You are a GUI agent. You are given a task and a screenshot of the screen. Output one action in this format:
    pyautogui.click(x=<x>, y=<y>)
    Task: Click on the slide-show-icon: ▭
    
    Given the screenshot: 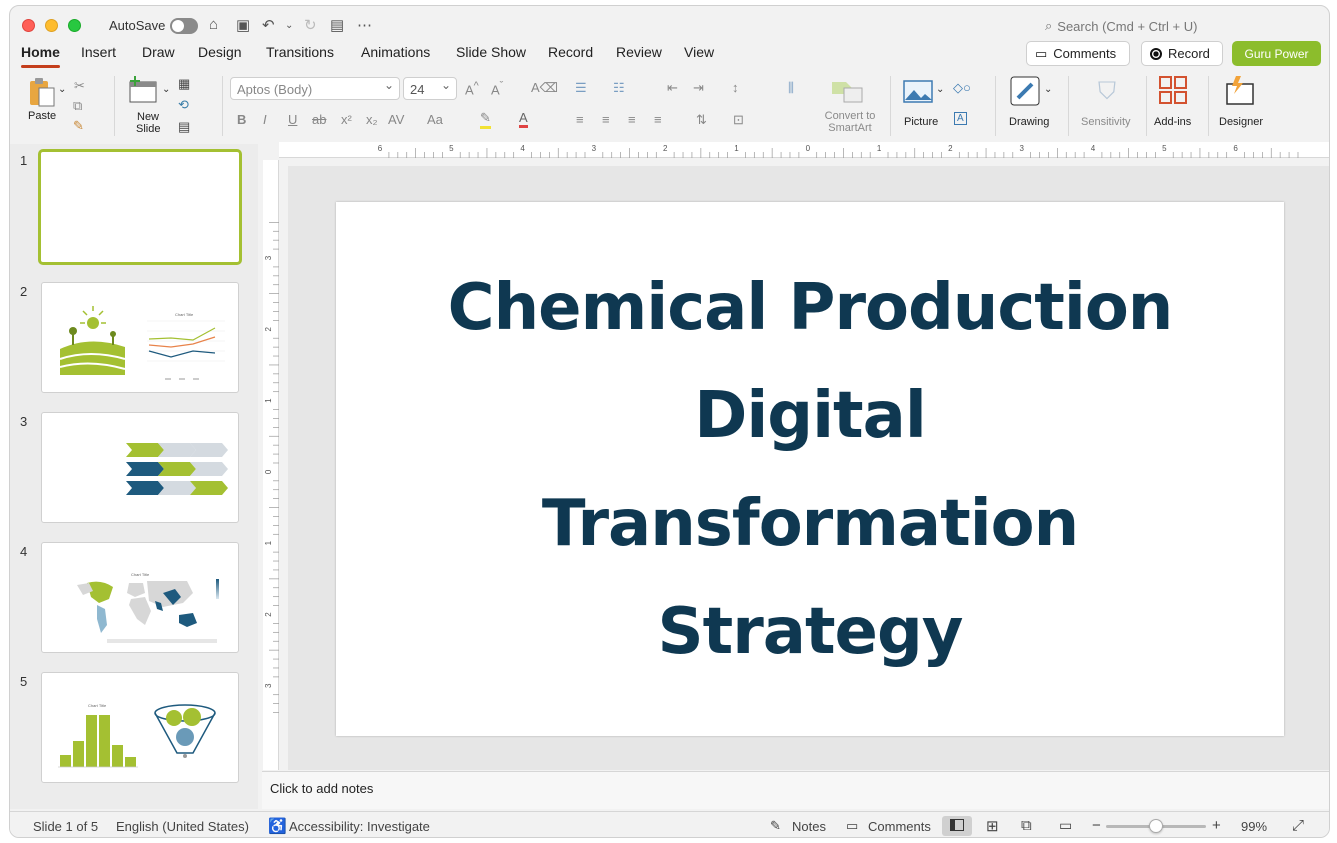 What is the action you would take?
    pyautogui.click(x=1065, y=825)
    